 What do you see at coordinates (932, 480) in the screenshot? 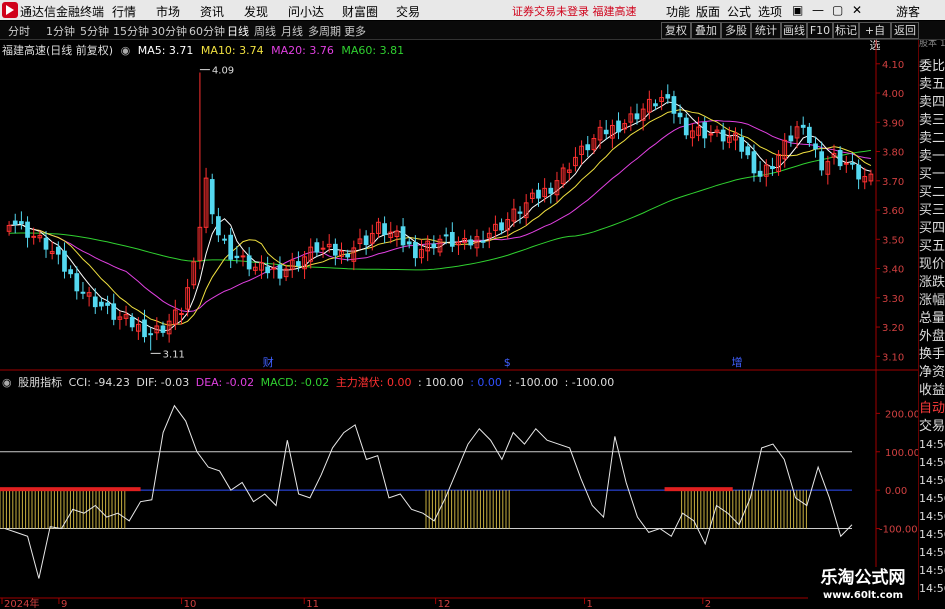
I see `quote-row-23: 14:56` at bounding box center [932, 480].